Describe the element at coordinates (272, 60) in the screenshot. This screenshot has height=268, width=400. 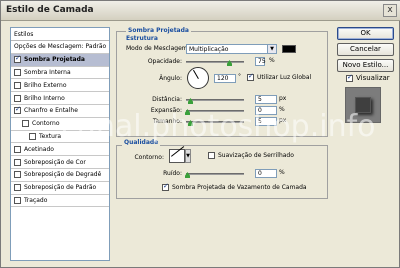
I see `opacity-unit: %` at that location.